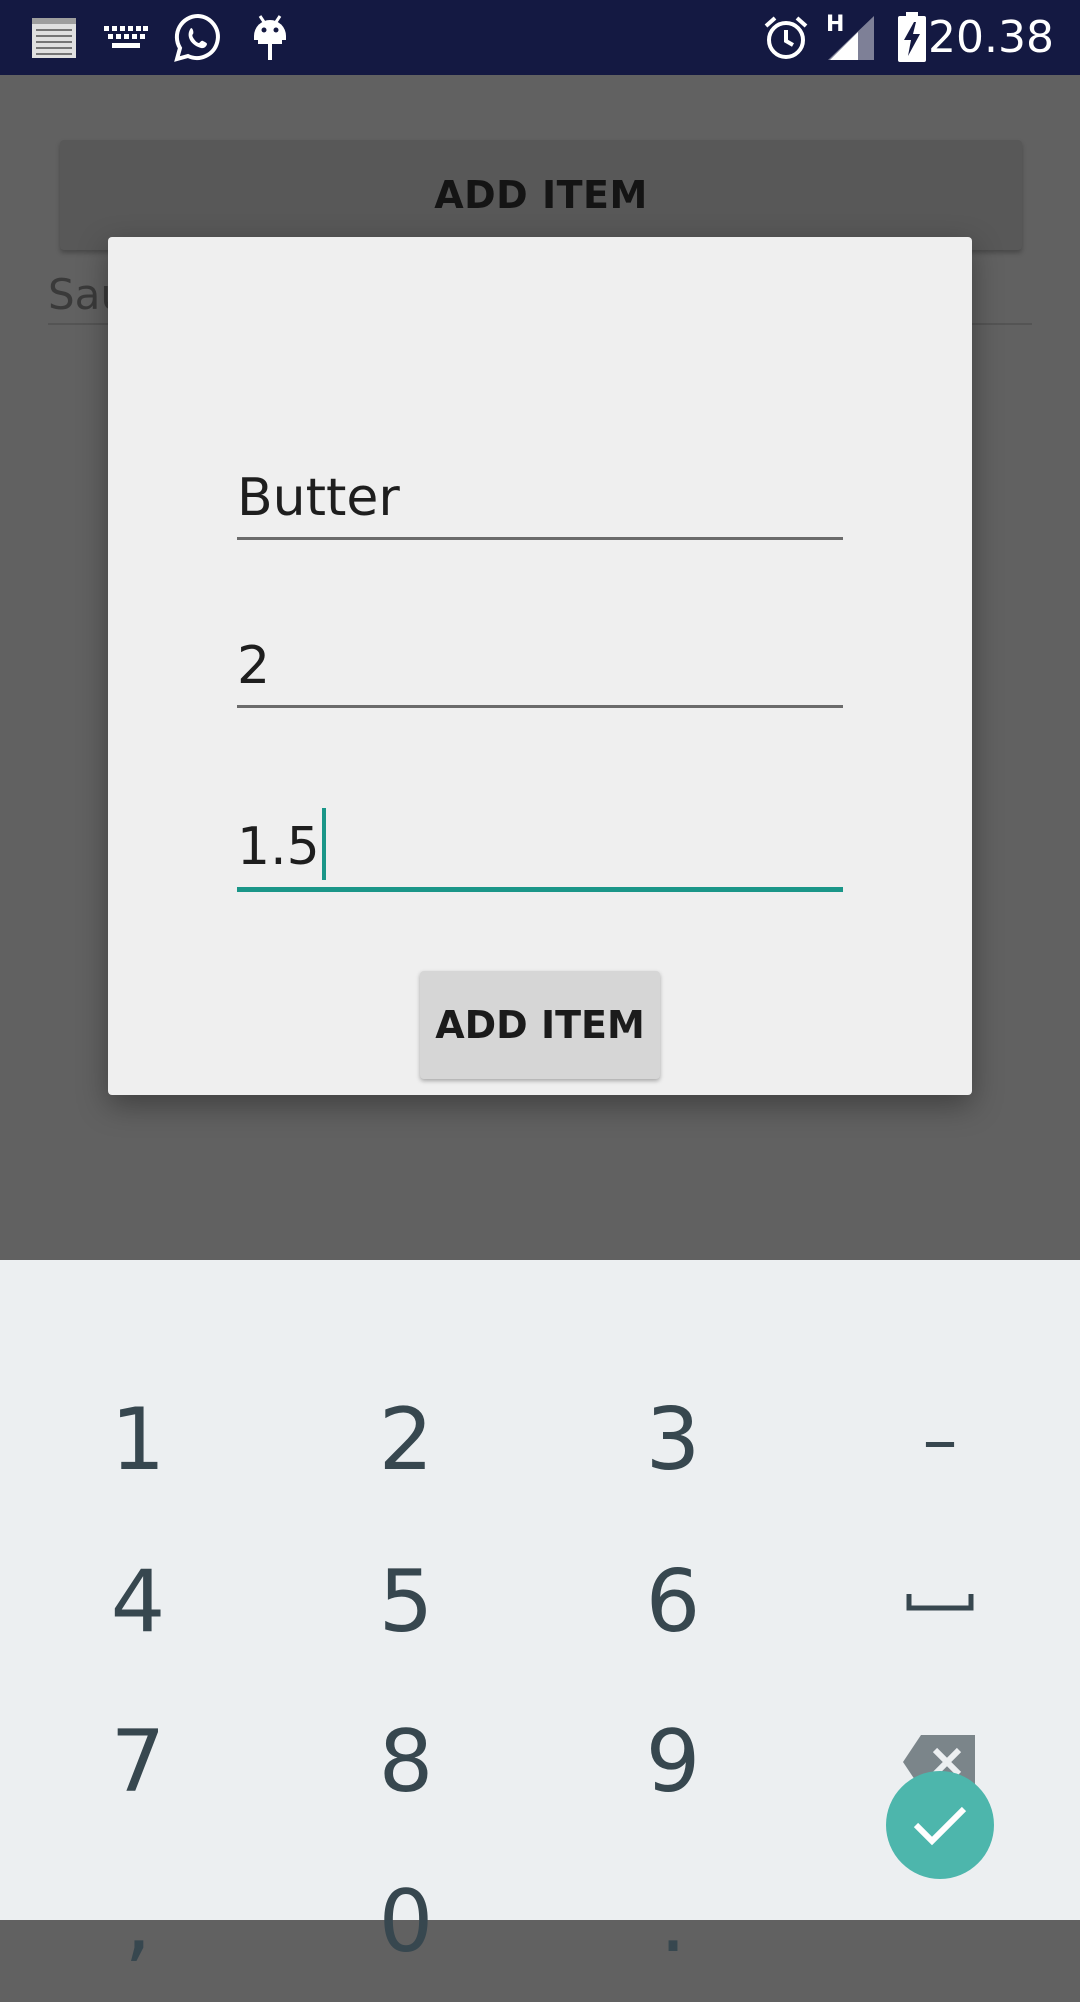  What do you see at coordinates (406, 1602) in the screenshot?
I see `key-5: 5` at bounding box center [406, 1602].